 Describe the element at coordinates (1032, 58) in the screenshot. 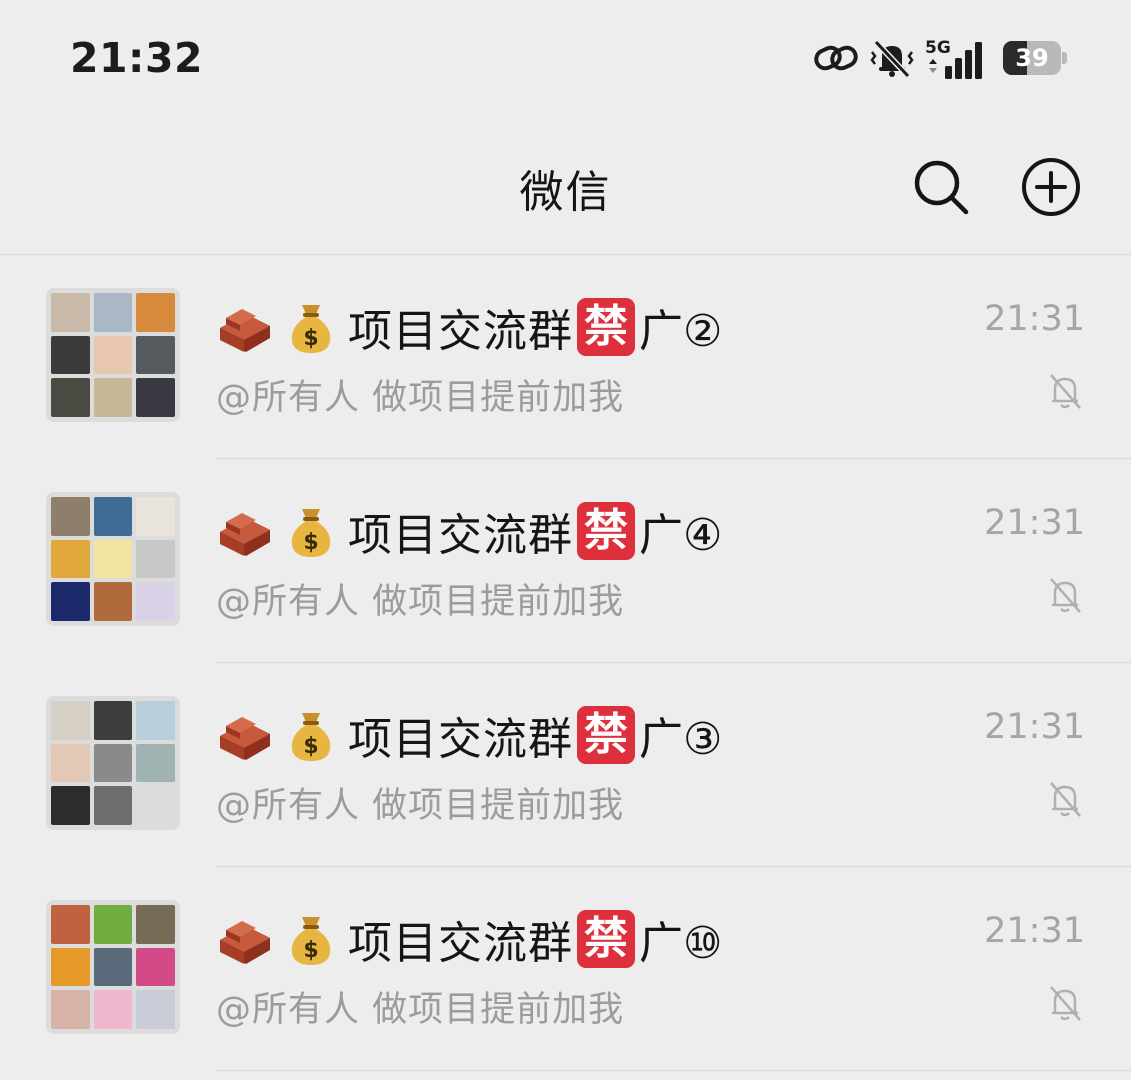

I see `battery-level: 39` at that location.